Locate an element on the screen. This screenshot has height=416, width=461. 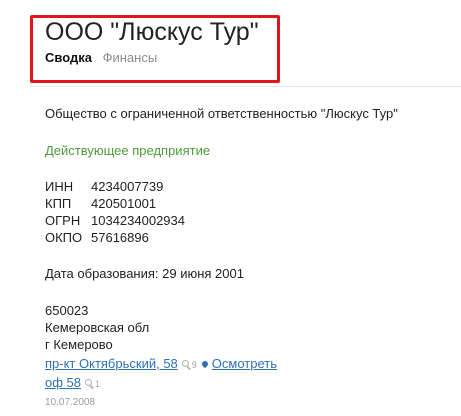
postal-code: 650023 is located at coordinates (67, 310).